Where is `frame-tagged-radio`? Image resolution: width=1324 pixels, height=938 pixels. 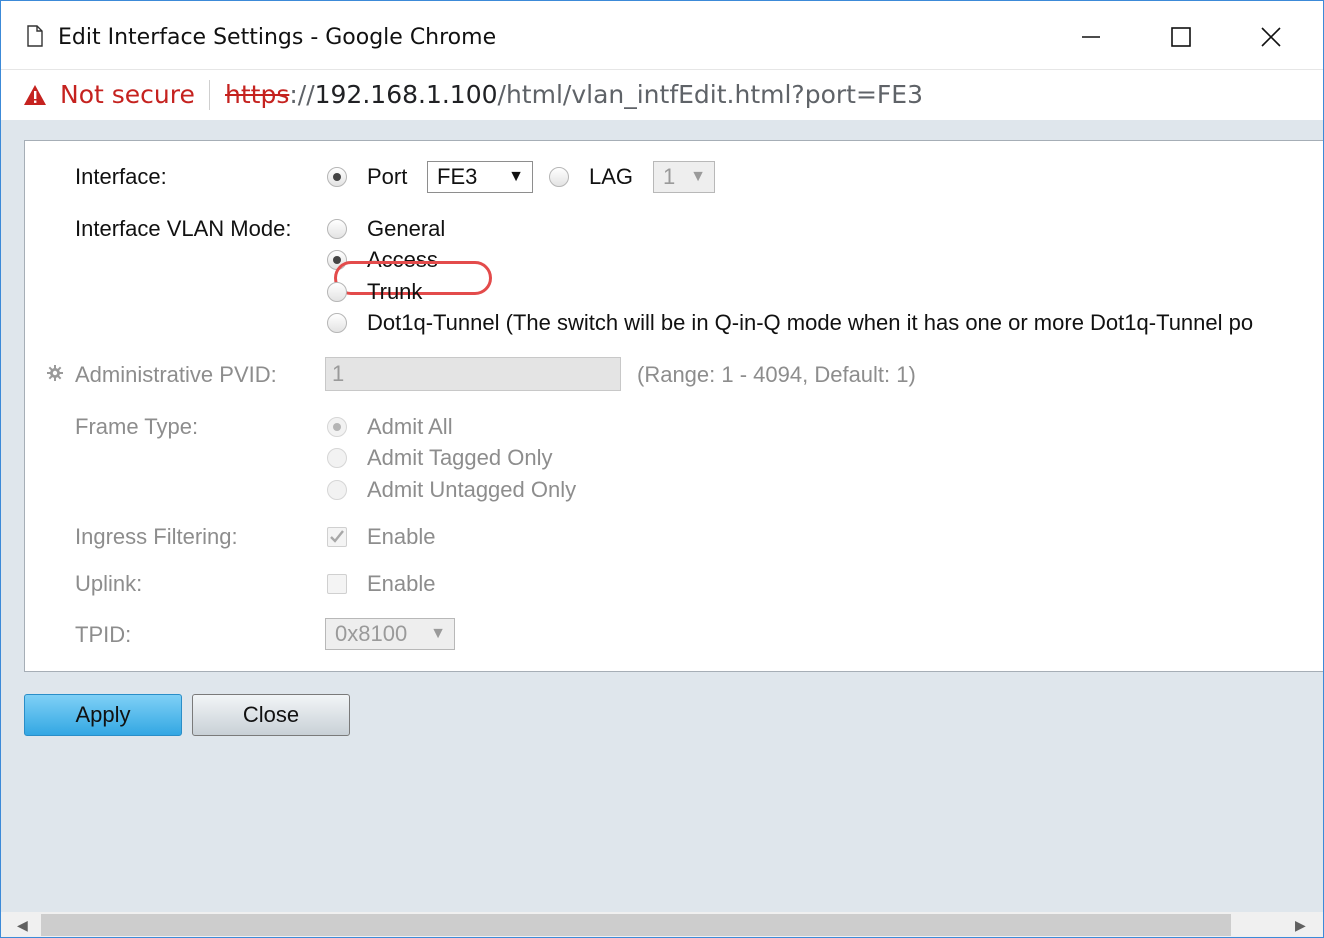
frame-tagged-radio is located at coordinates (337, 458).